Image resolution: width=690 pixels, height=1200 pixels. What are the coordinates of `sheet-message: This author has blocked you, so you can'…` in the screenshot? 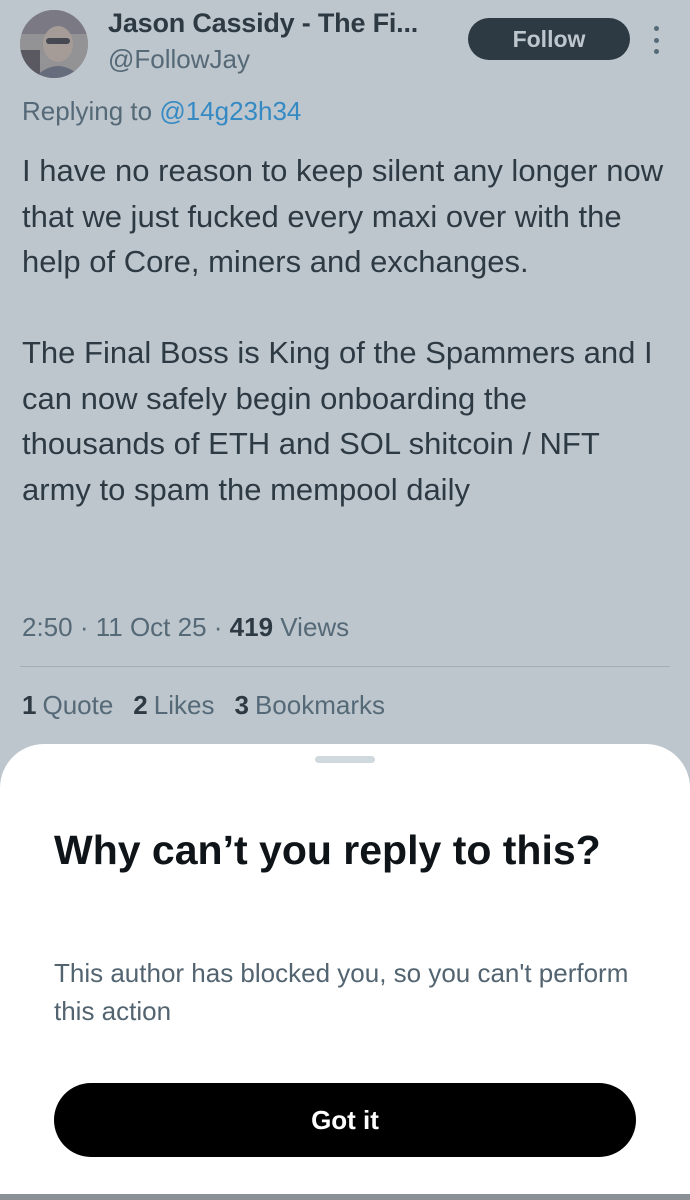 It's located at (341, 992).